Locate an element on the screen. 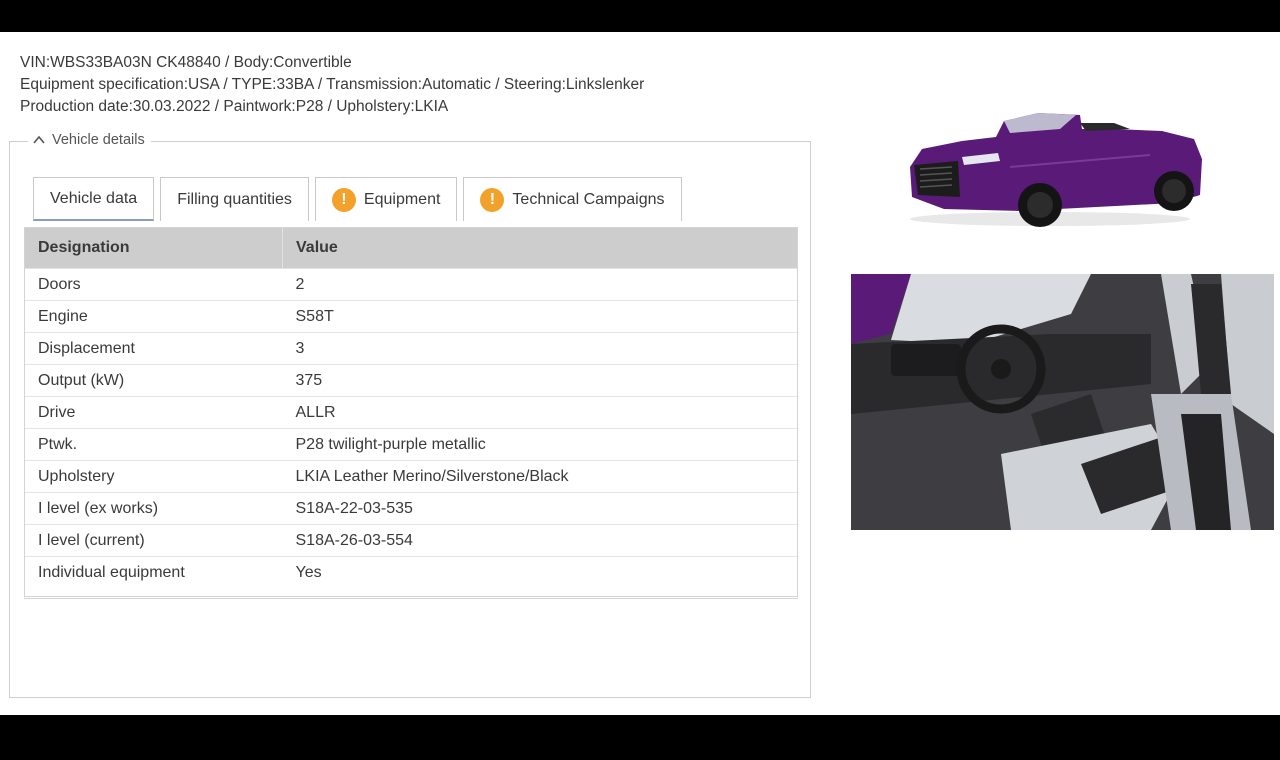 The image size is (1280, 760). column-header-designation: Designation is located at coordinates (154, 248).